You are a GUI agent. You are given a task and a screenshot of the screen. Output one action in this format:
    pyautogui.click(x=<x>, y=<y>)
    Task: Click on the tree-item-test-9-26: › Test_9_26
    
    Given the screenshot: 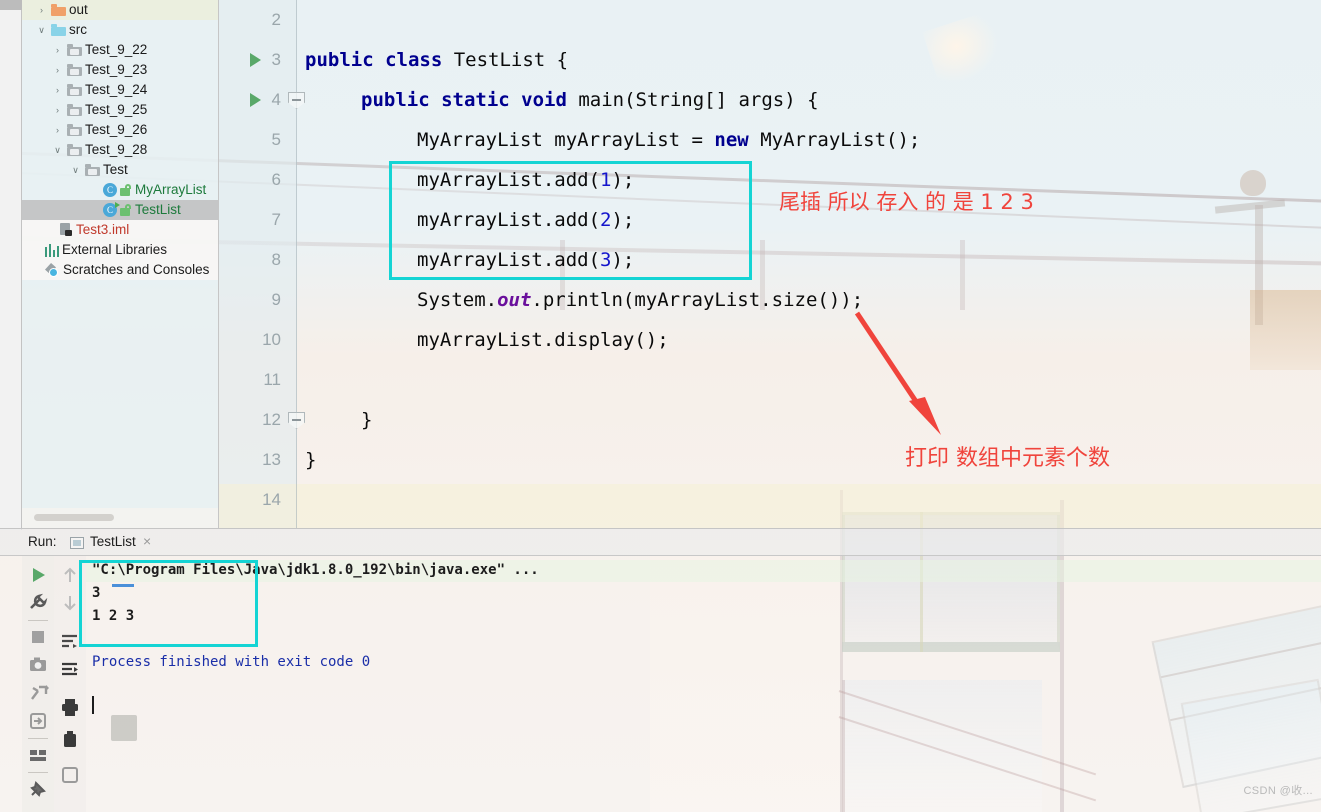 What is the action you would take?
    pyautogui.click(x=120, y=130)
    